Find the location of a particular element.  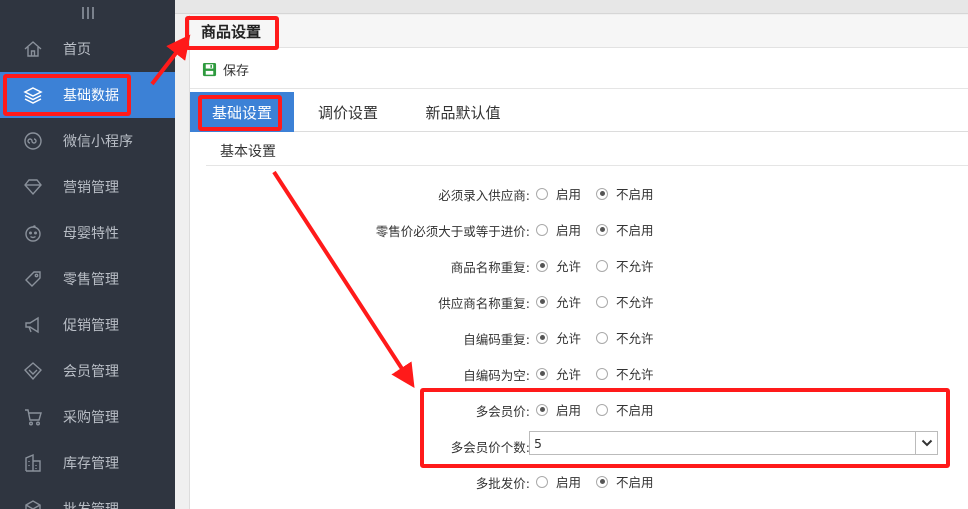

tag-icon is located at coordinates (33, 279).